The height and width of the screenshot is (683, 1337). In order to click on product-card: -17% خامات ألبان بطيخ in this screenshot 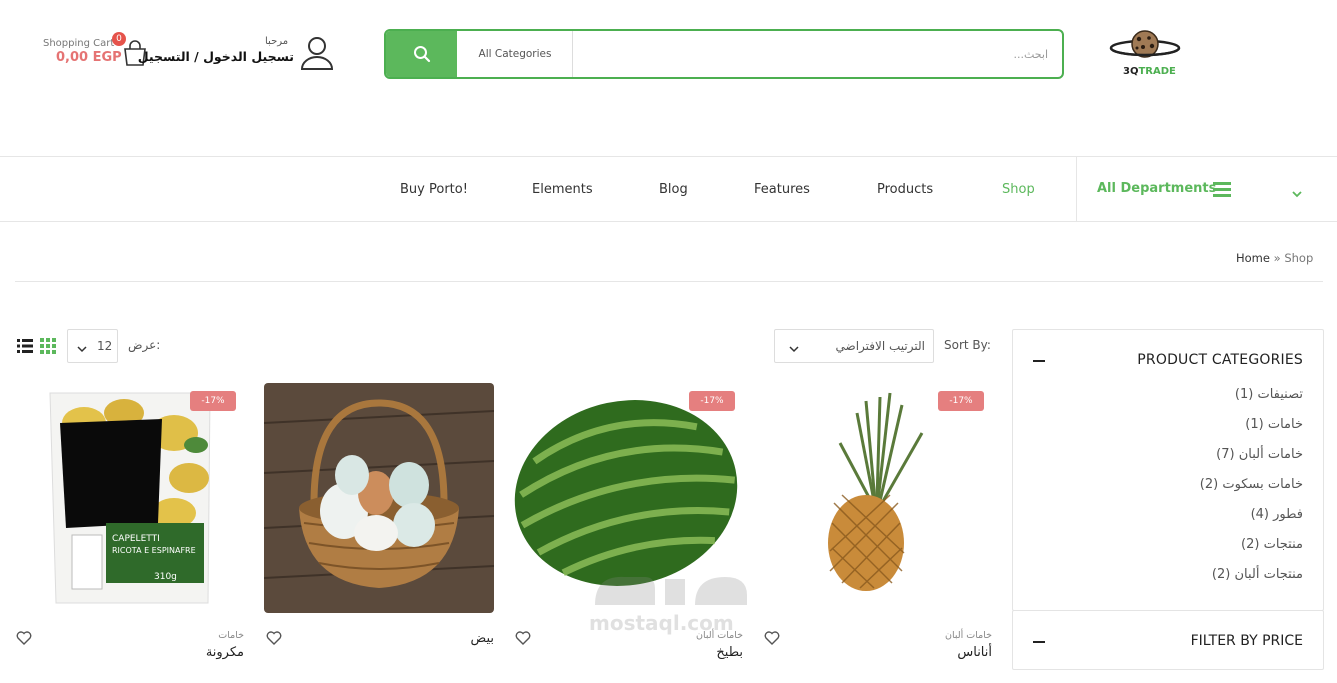, I will do `click(628, 533)`.